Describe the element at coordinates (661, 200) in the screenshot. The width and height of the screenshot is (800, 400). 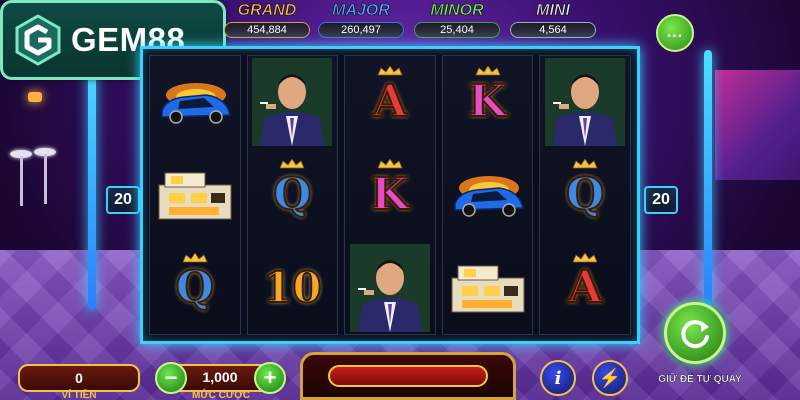
I see `paylines-badge-right: 20` at that location.